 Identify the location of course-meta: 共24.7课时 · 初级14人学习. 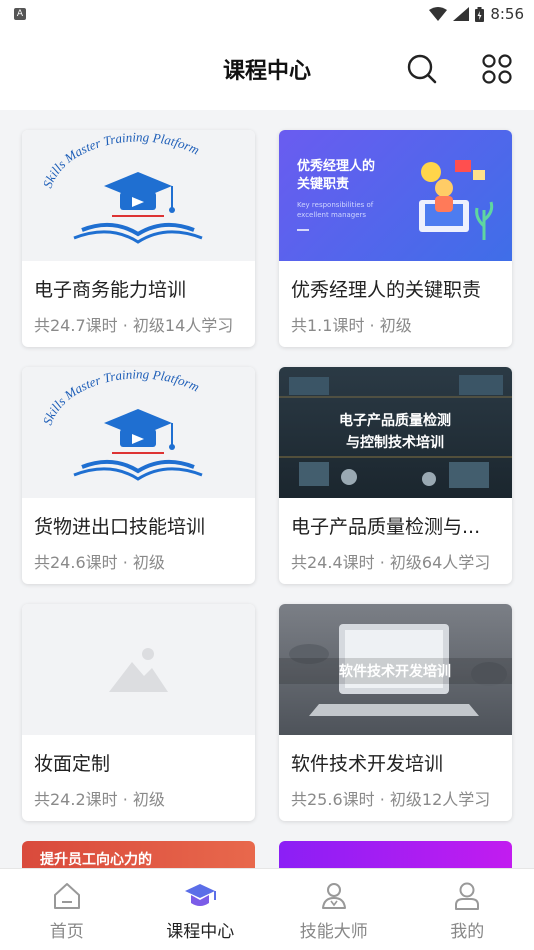
(134, 325).